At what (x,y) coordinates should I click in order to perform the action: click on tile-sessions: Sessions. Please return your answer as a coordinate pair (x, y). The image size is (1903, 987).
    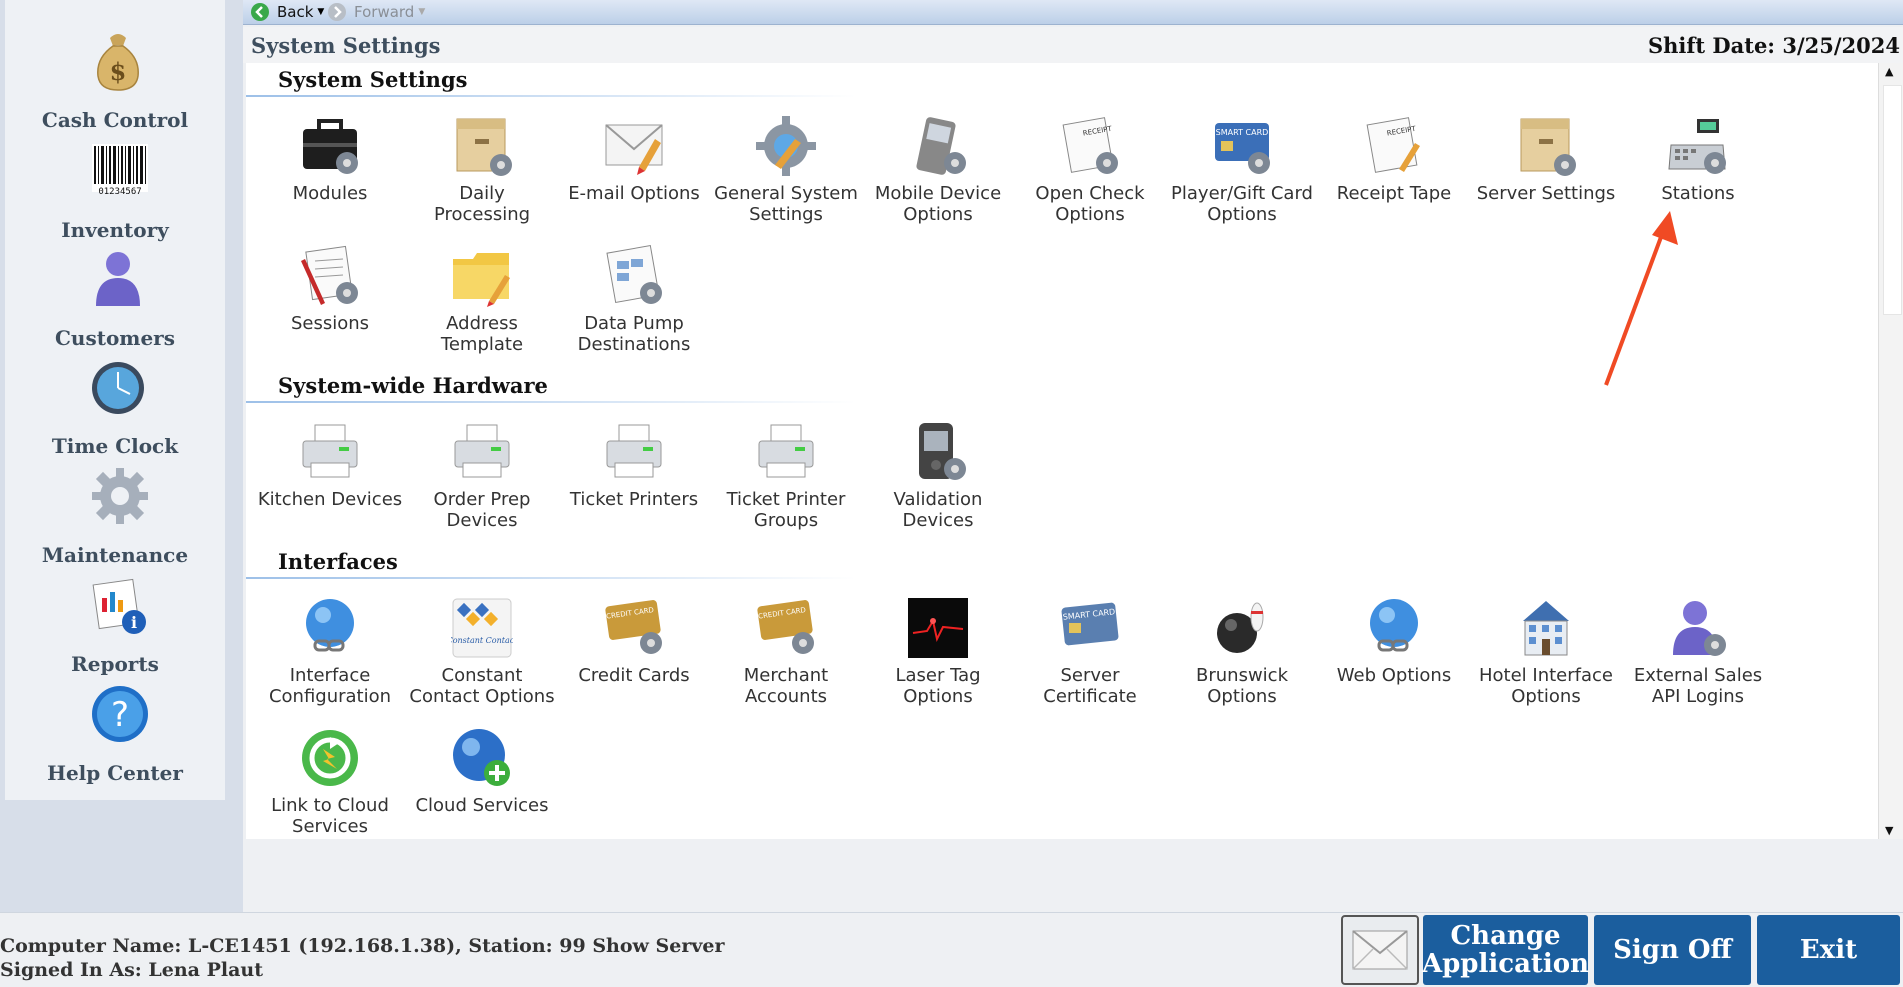
    Looking at the image, I should click on (330, 289).